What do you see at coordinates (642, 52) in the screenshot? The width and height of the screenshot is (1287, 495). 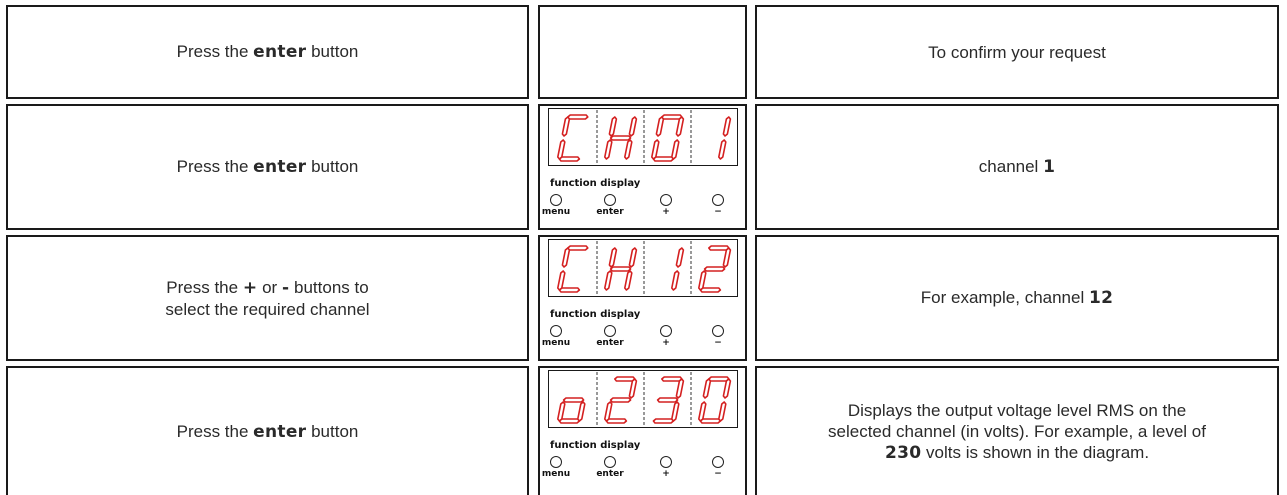 I see `display-cell-empty` at bounding box center [642, 52].